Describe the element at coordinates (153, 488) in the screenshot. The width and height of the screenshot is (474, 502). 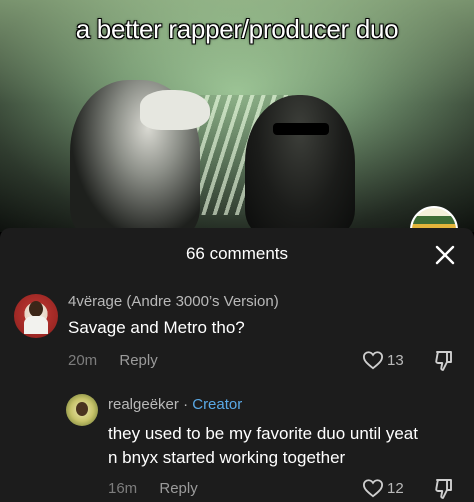
I see `comment-meta: 16m Reply` at that location.